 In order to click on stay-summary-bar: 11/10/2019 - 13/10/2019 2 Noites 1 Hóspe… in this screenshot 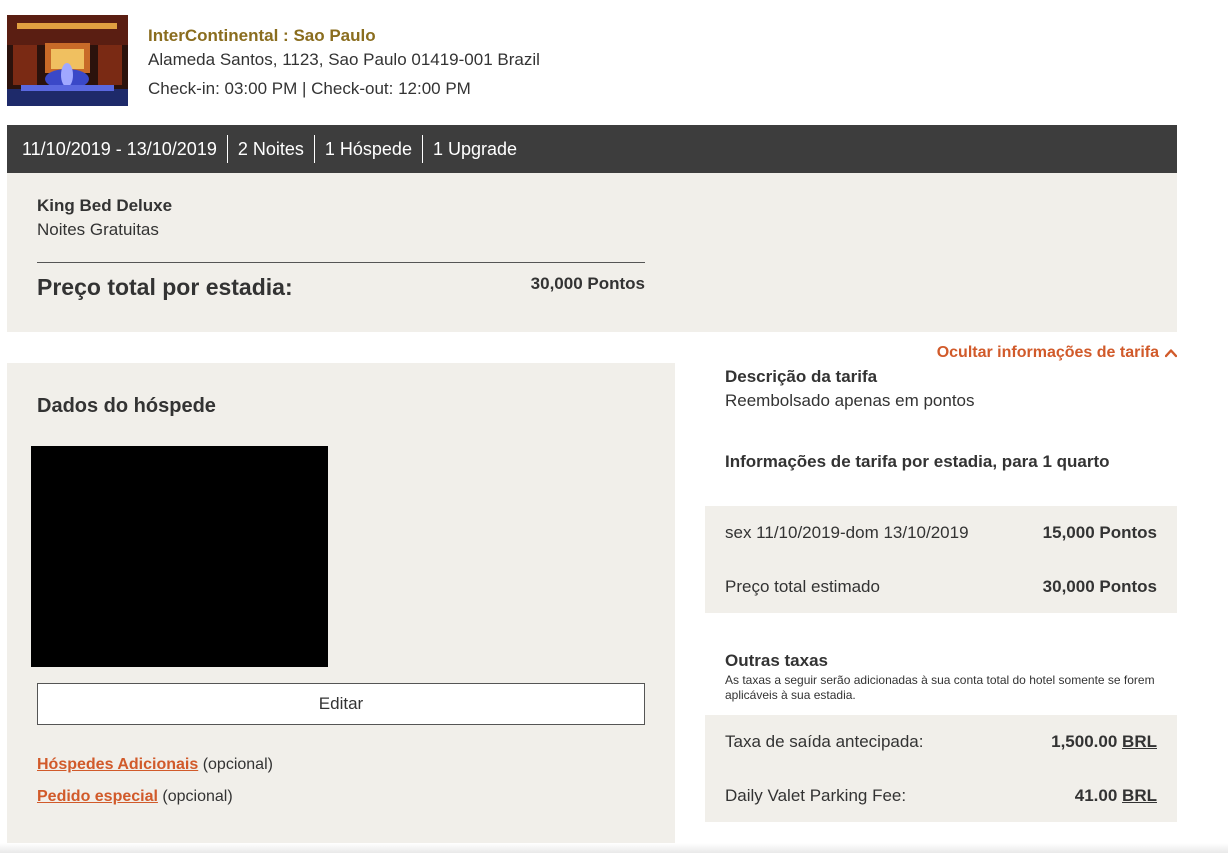, I will do `click(592, 149)`.